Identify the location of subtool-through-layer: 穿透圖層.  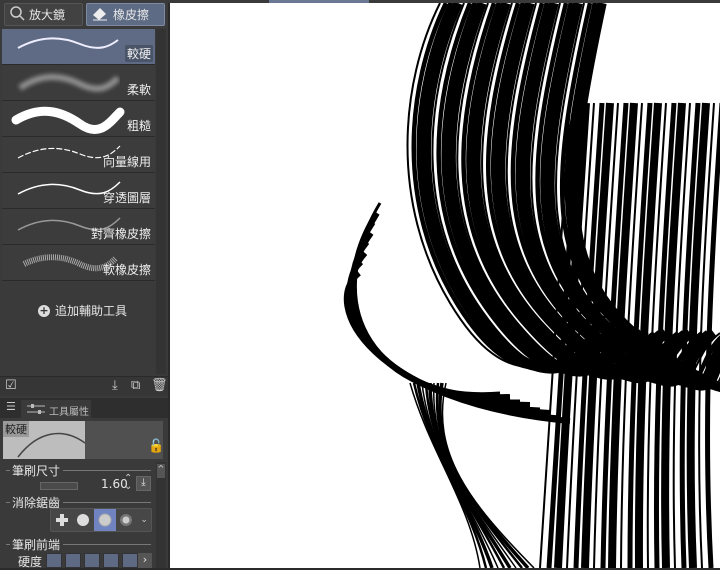
(78, 191).